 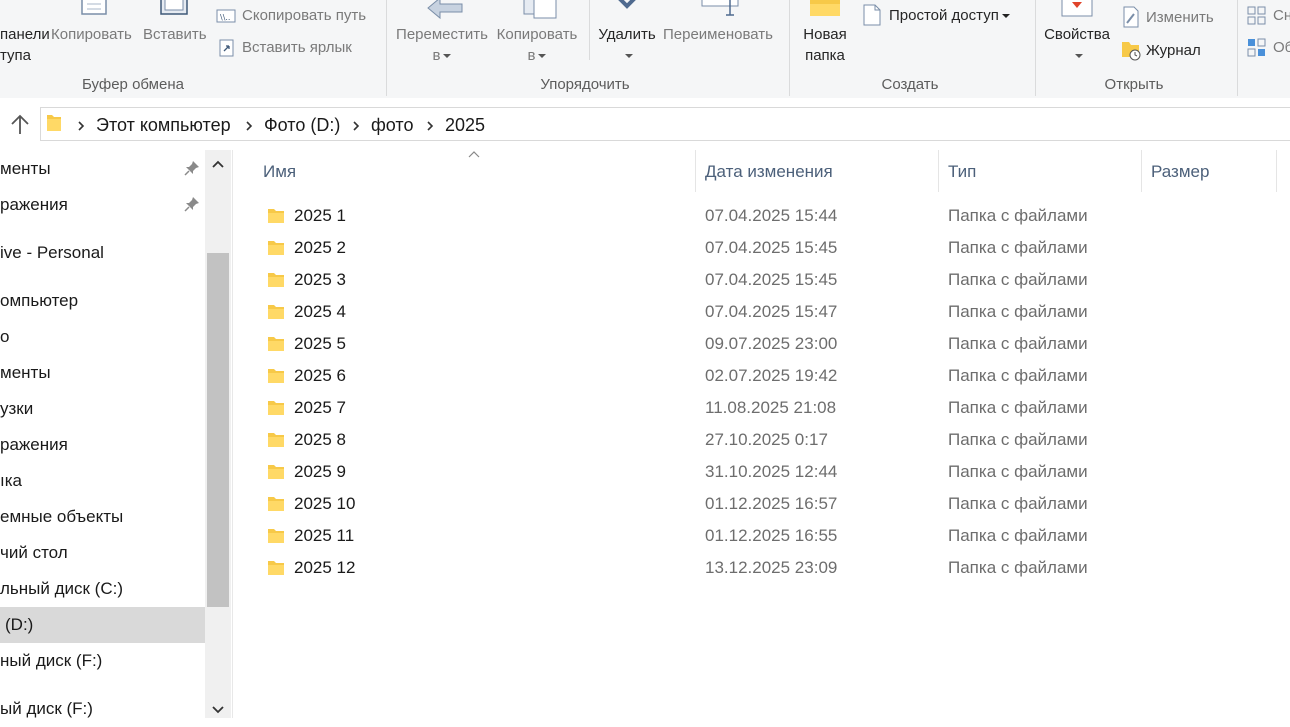 What do you see at coordinates (1180, 17) in the screenshot?
I see `edit-button: Изменить` at bounding box center [1180, 17].